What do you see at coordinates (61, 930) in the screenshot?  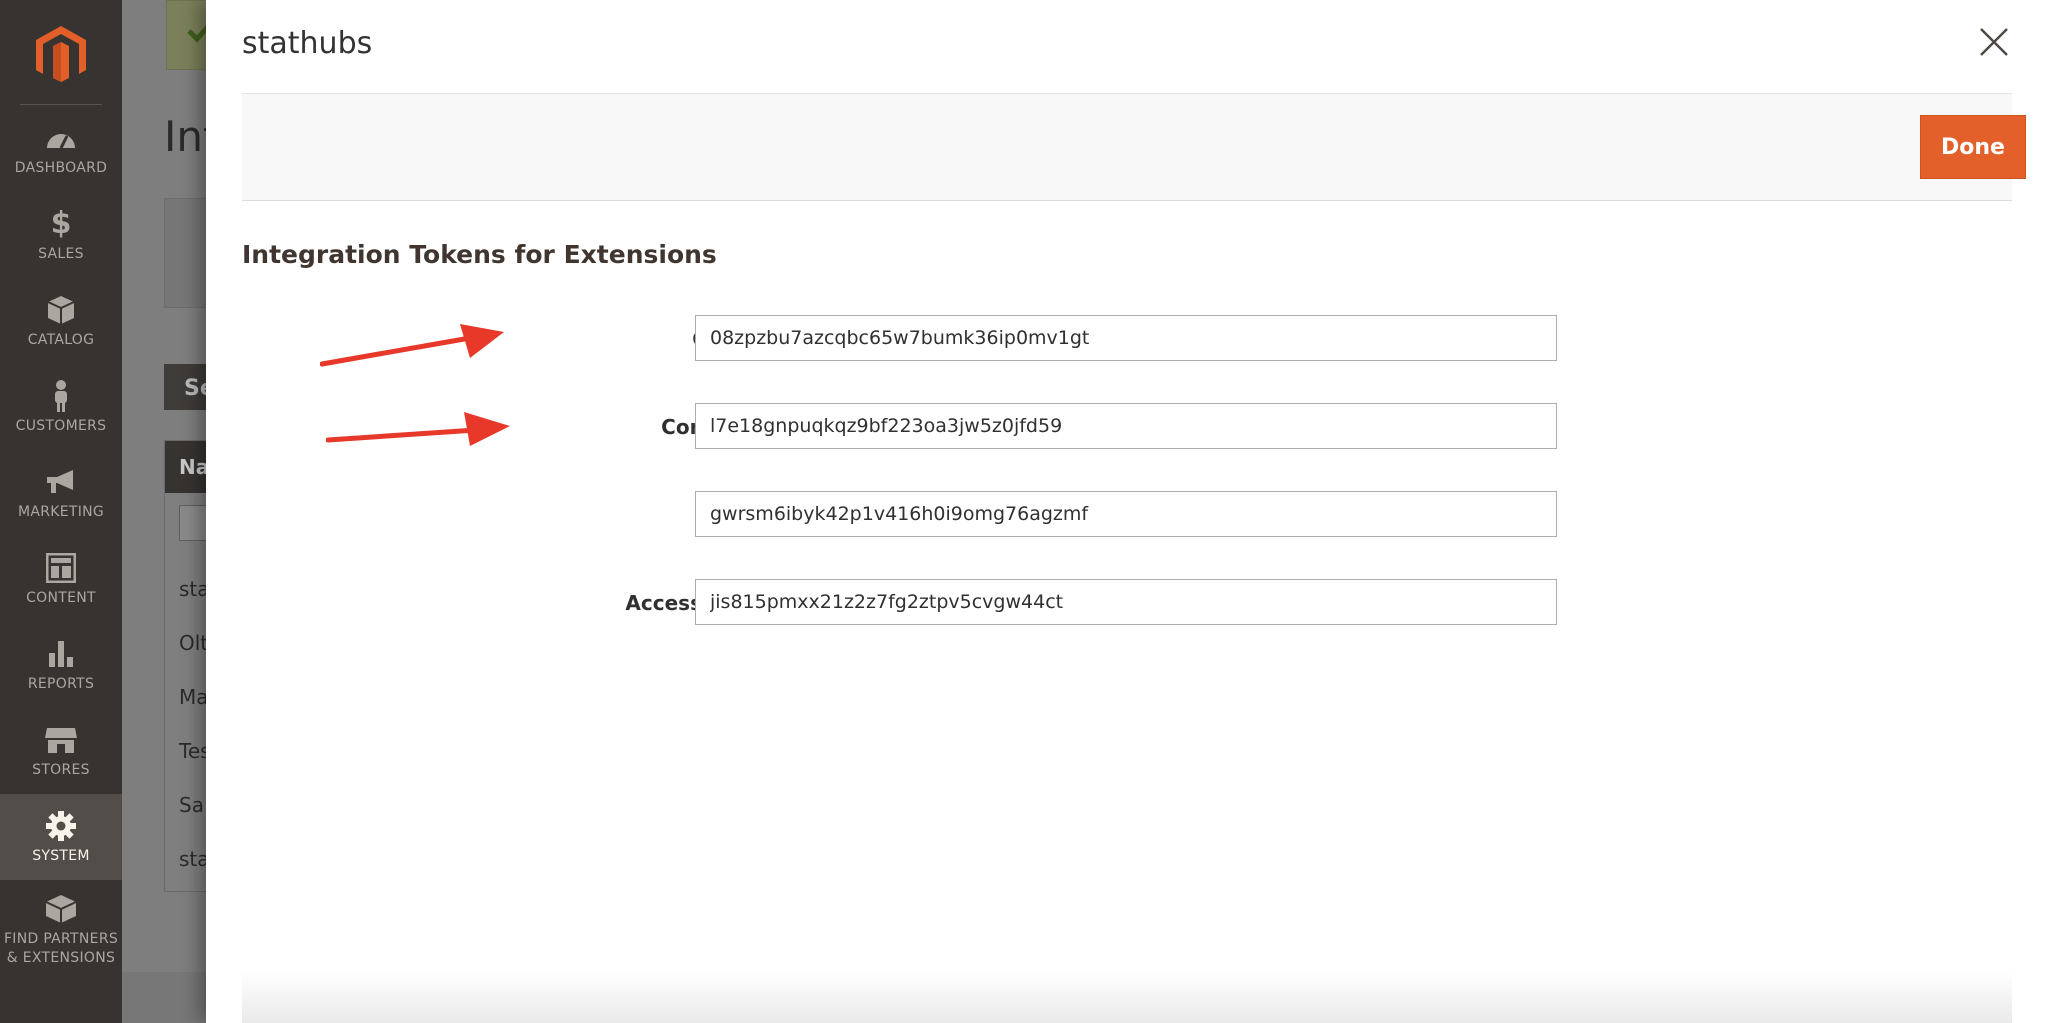 I see `sidebar-item-find-partners: FIND PARTNERS & EXTENSIONS` at bounding box center [61, 930].